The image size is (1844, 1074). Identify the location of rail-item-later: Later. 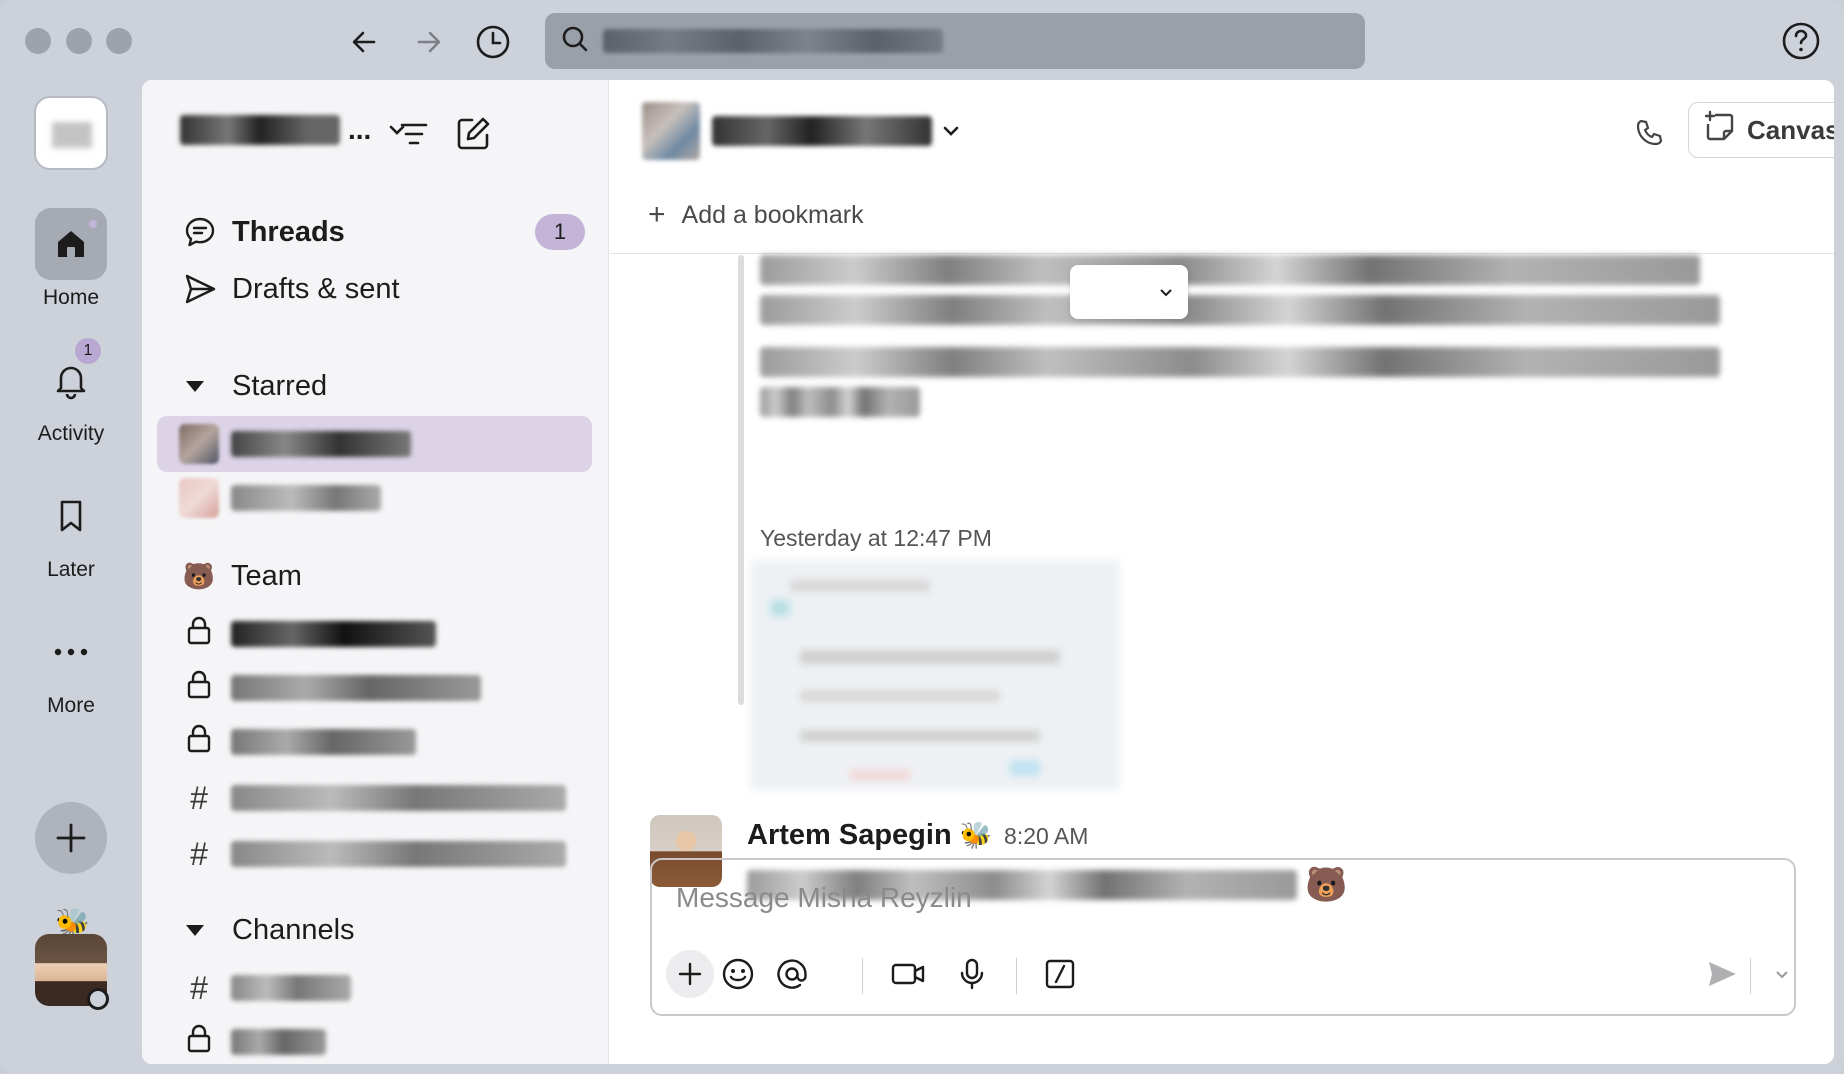
(71, 531).